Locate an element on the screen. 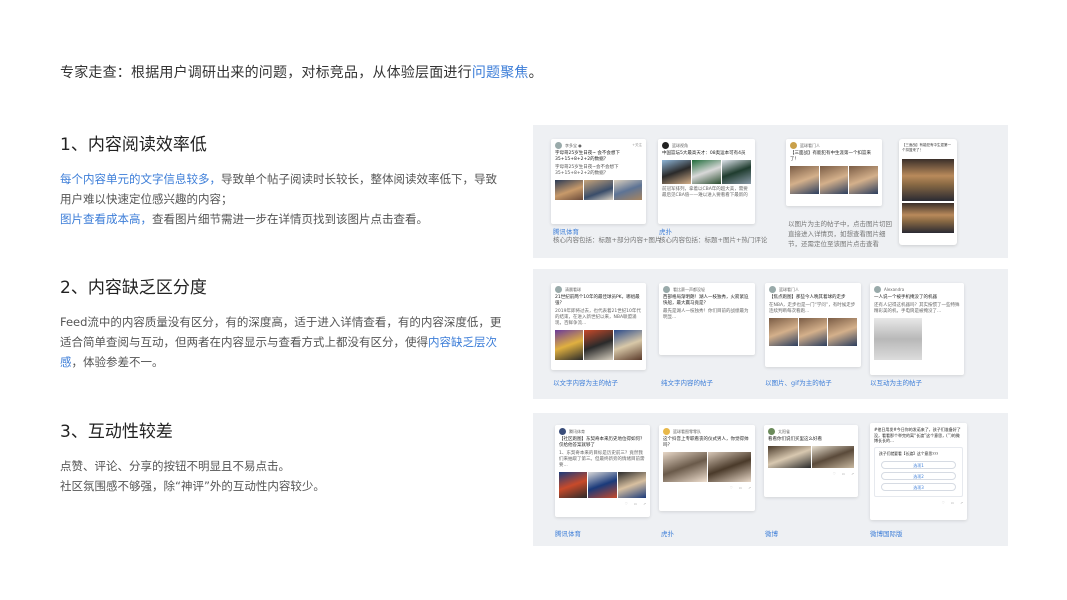  feed-card-hupu: 篮球看图零零队 这个抖音上专职看丧的仪式男人，你觉得帅吗？ ♡ ▭ ↗ is located at coordinates (707, 468).